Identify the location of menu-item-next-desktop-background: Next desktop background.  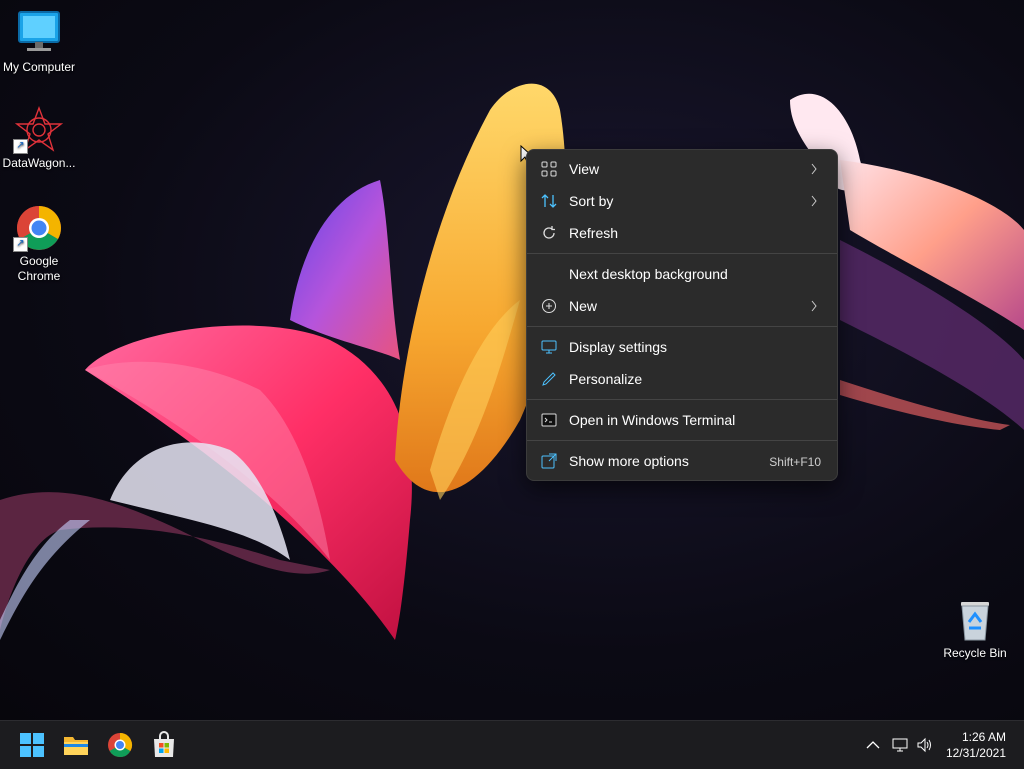
(682, 274).